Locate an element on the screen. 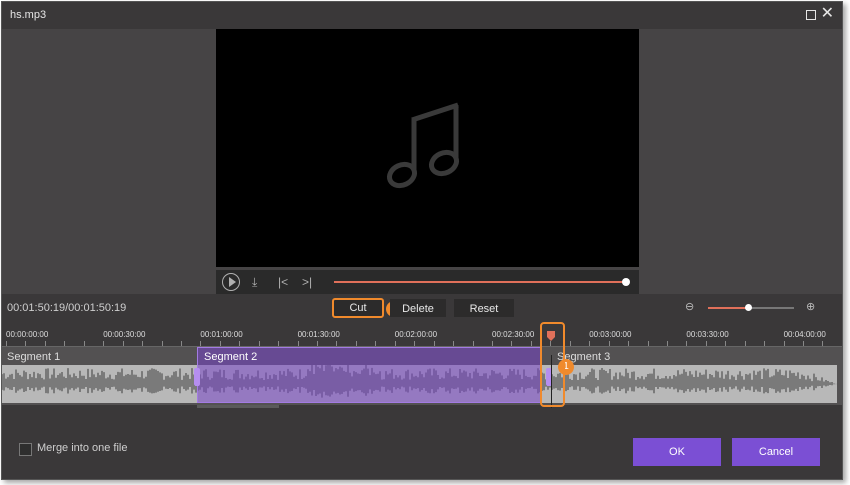 The image size is (850, 485). playhead-highlight is located at coordinates (552, 364).